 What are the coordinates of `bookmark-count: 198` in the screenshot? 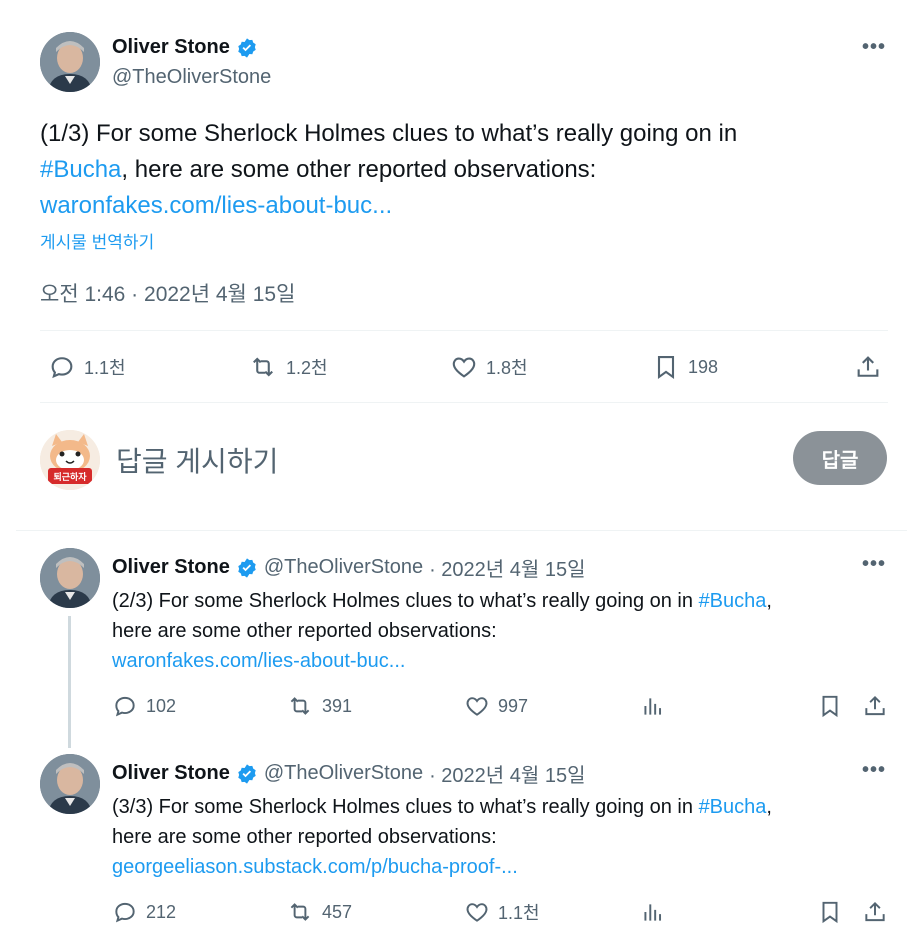 It's located at (703, 366).